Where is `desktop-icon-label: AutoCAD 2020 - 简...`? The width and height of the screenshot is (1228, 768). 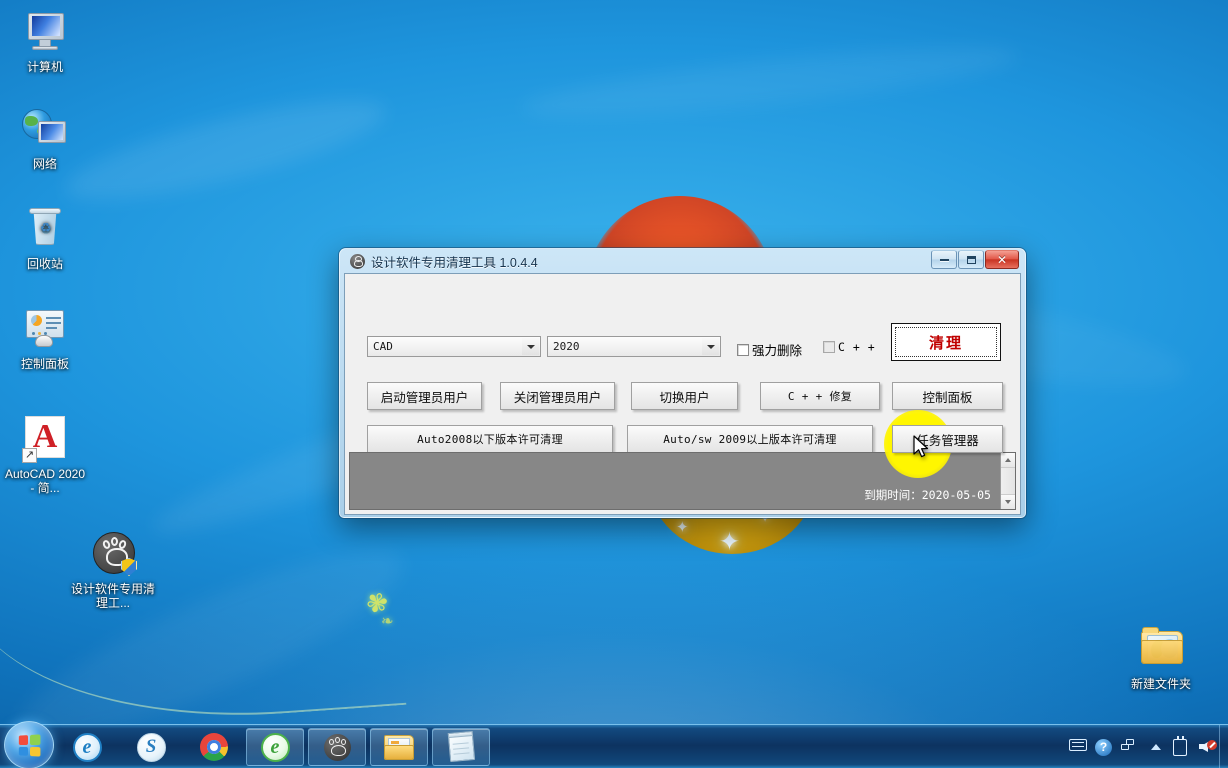
desktop-icon-label: AutoCAD 2020 - 简... is located at coordinates (45, 481).